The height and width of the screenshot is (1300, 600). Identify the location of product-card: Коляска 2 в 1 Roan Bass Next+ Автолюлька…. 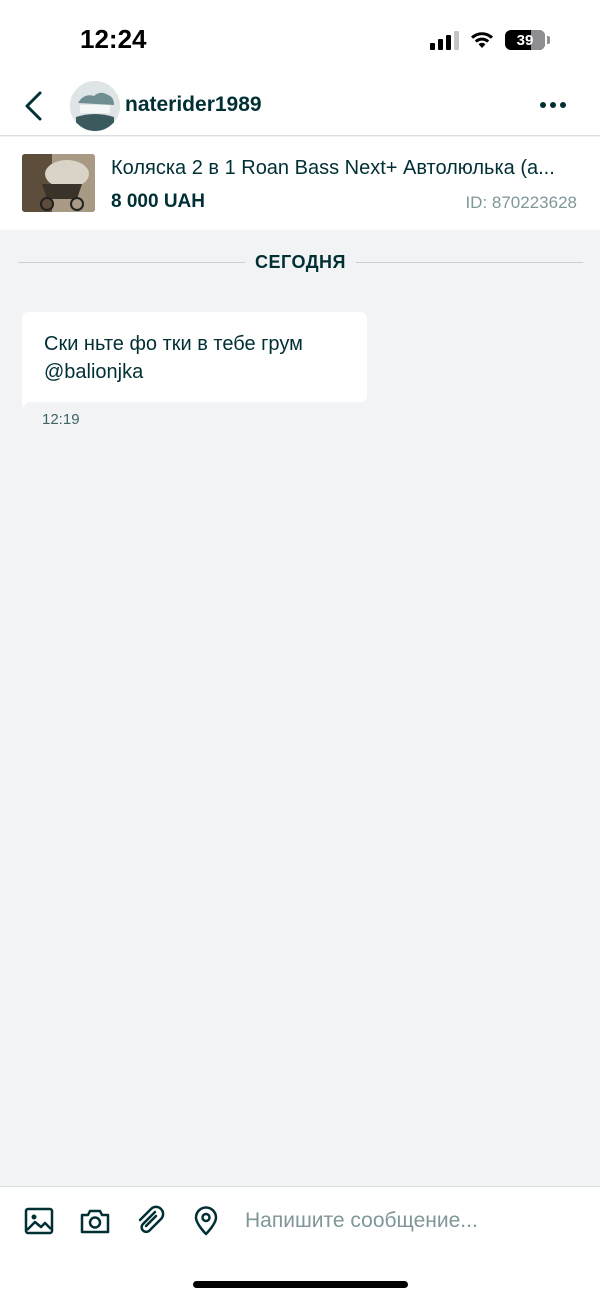
(300, 183).